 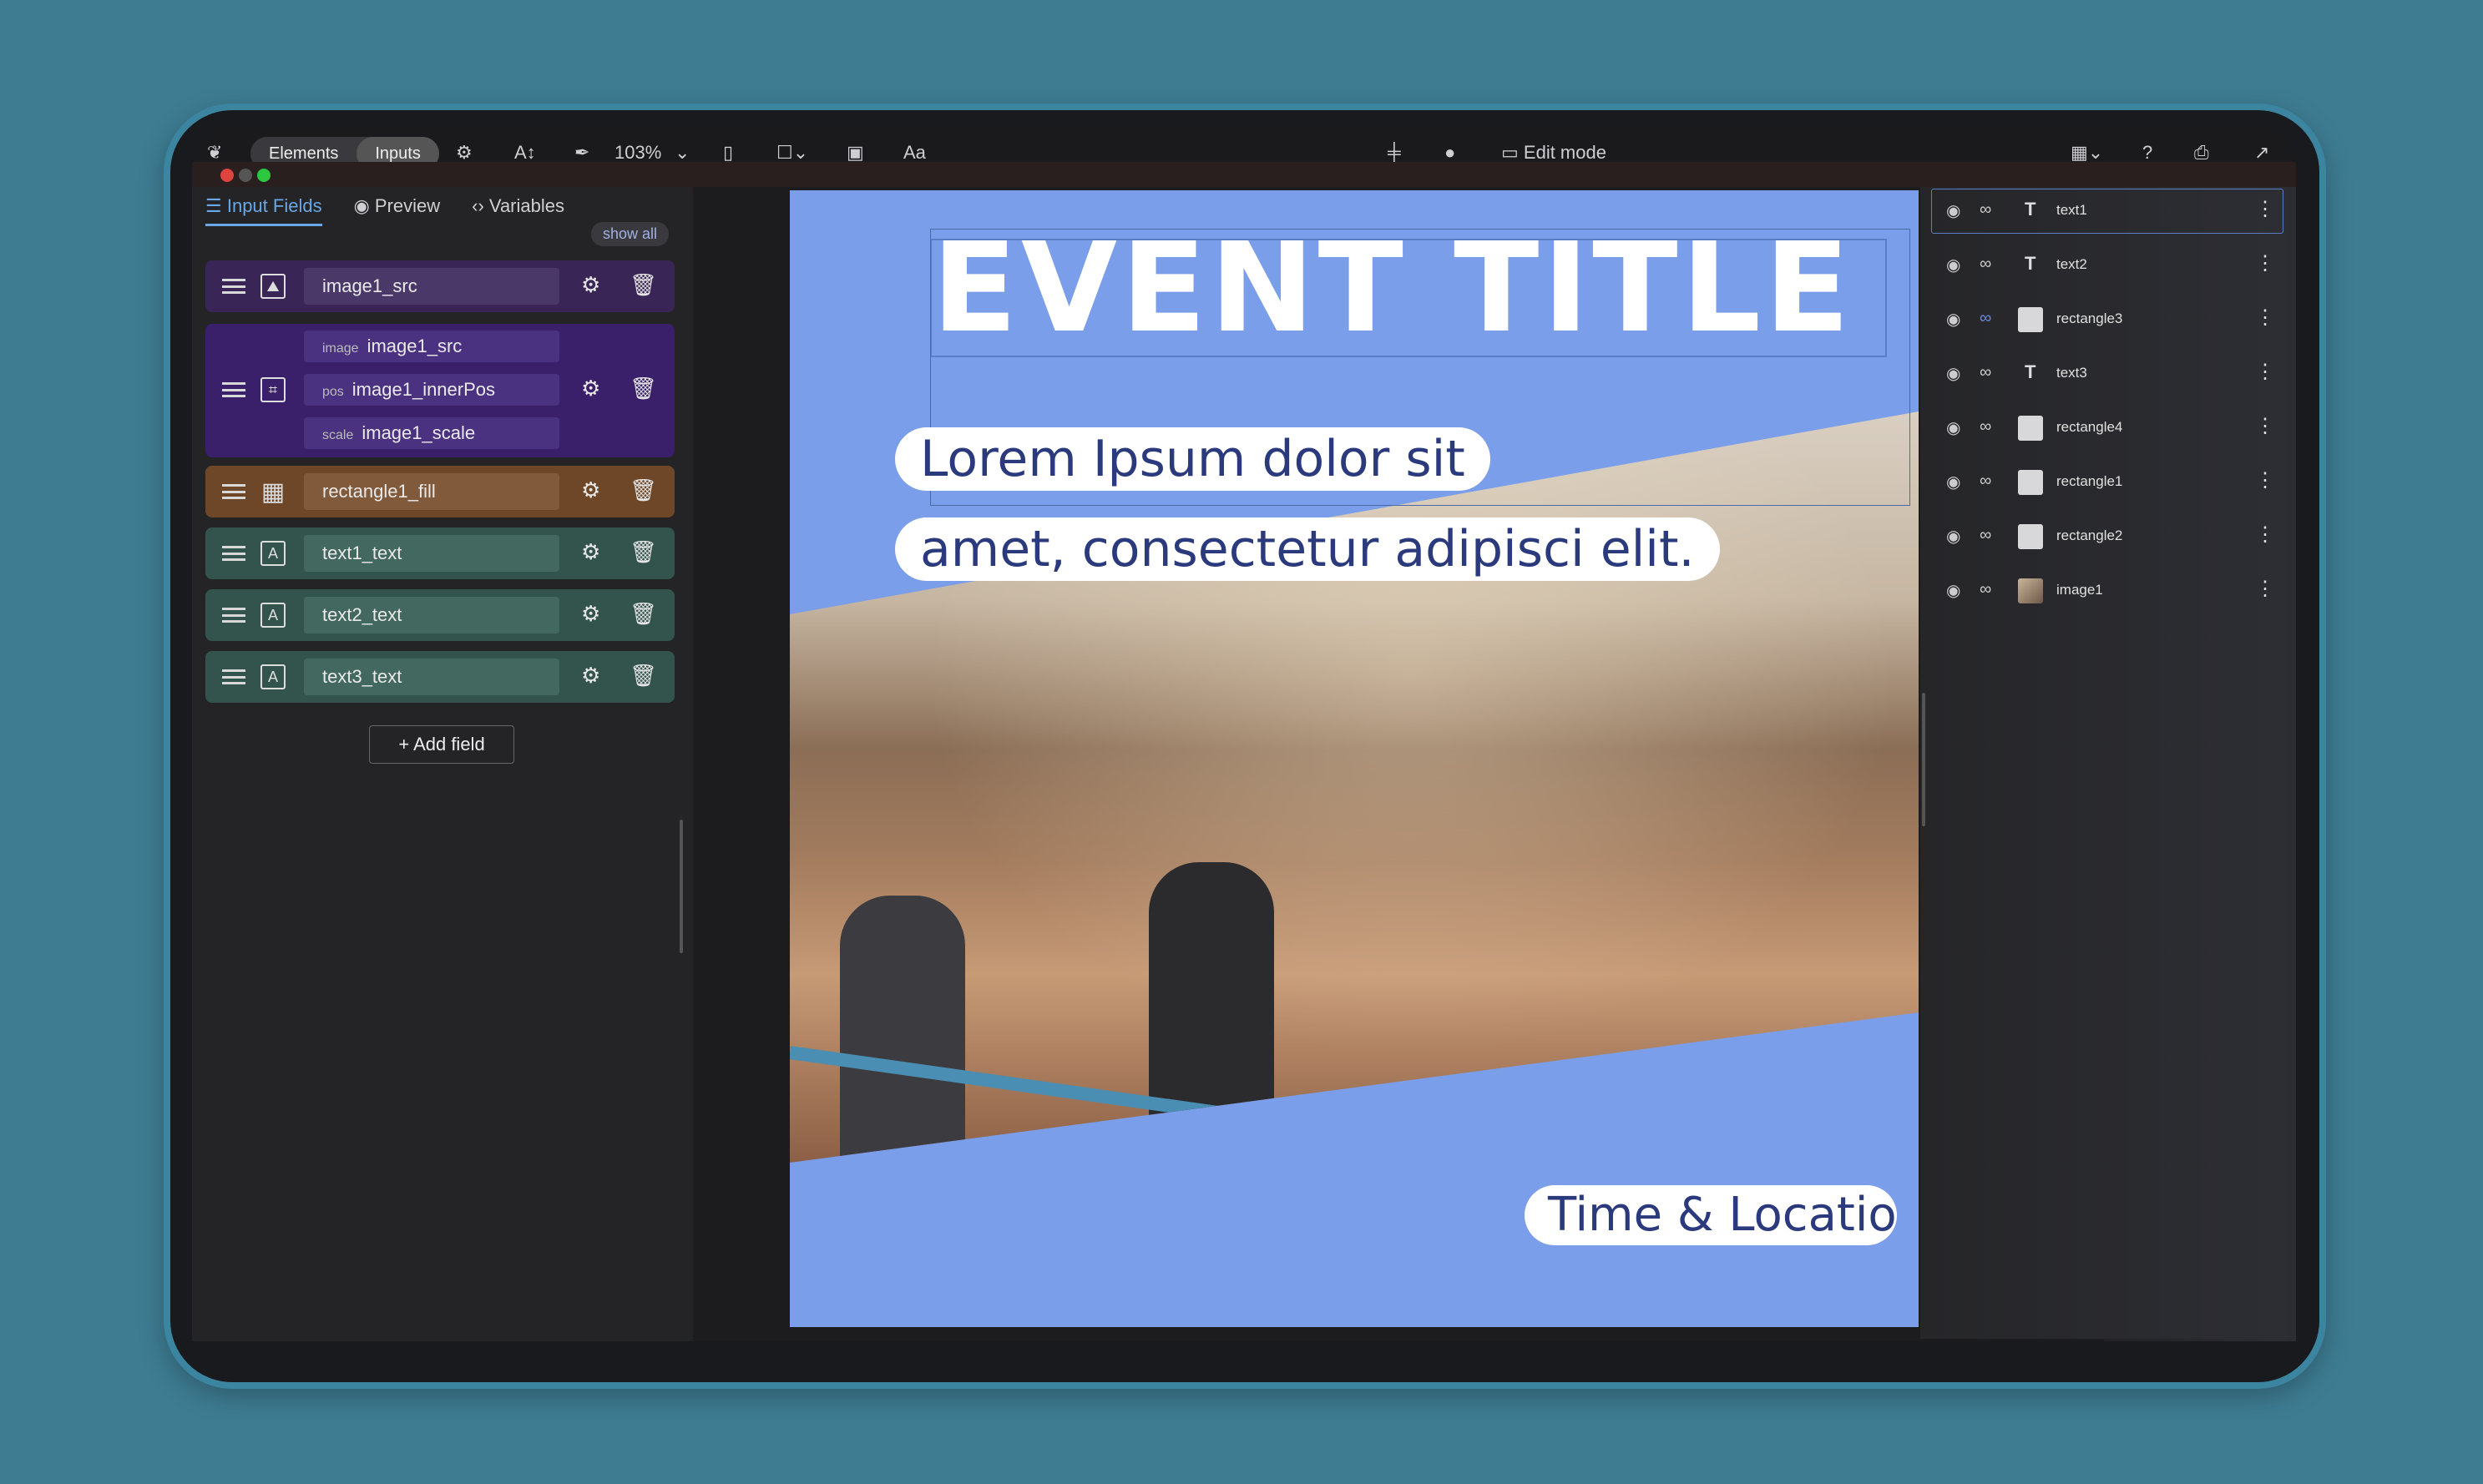 I want to click on layer-name: text1, so click(x=2071, y=210).